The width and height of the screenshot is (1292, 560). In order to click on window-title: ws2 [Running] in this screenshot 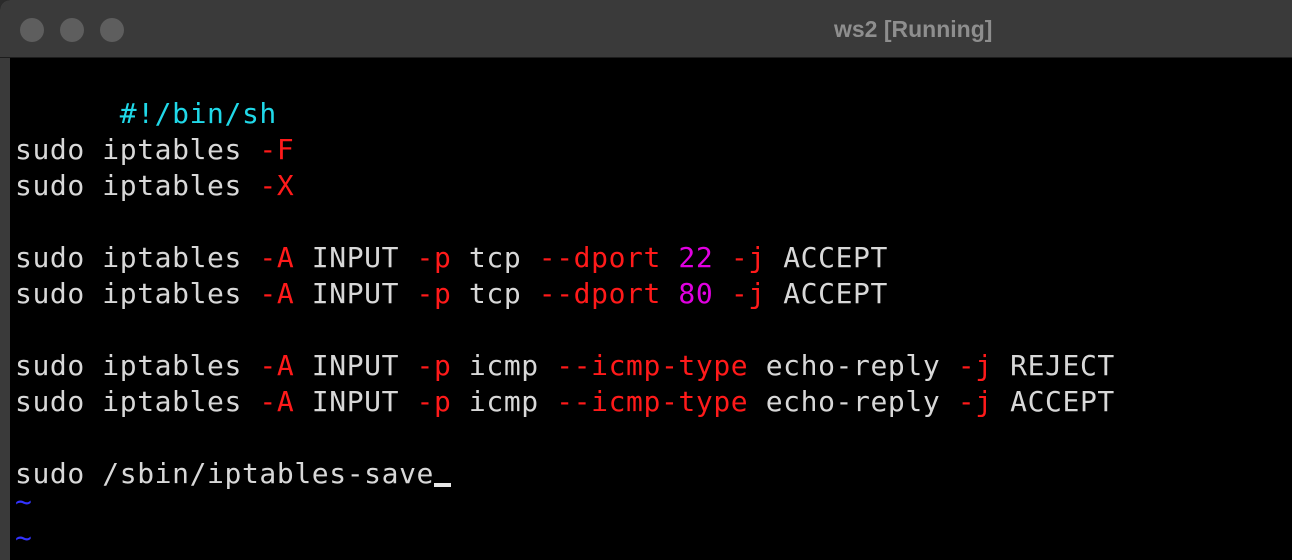, I will do `click(646, 29)`.